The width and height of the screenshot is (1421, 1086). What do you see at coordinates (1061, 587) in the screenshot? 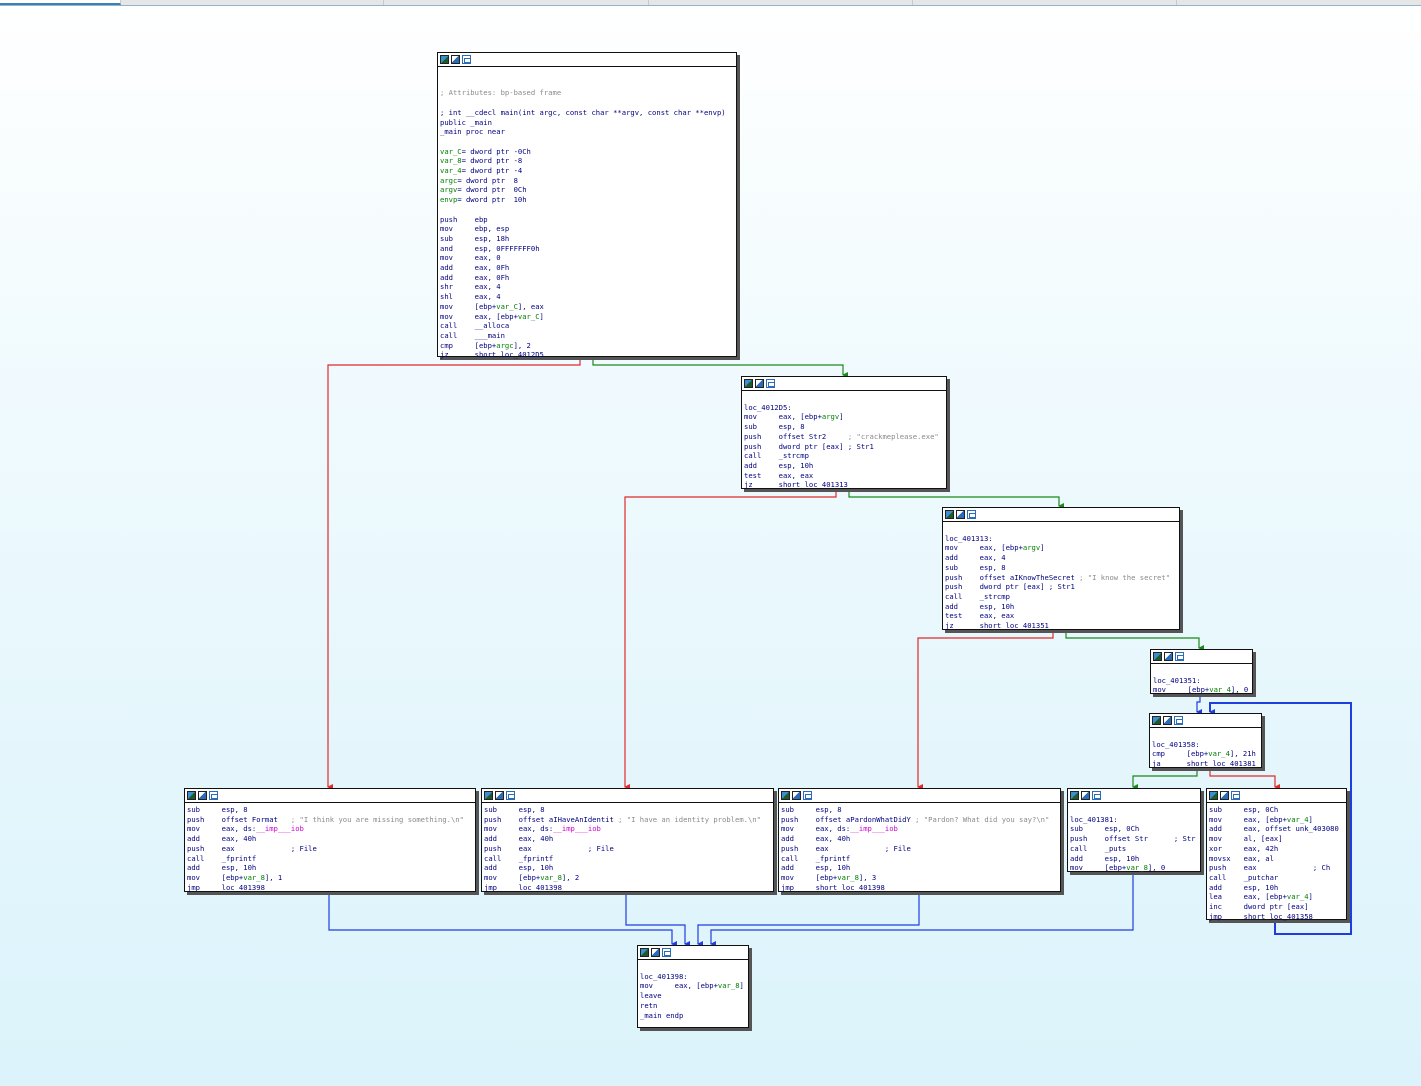
I see `code-line: push dword ptr [eax] ; Str1` at bounding box center [1061, 587].